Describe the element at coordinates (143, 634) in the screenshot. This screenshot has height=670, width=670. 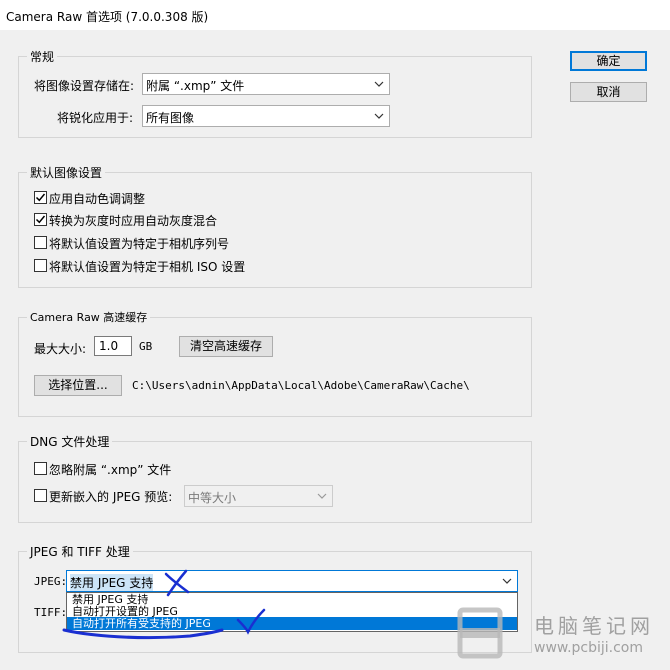
I see `underline-stroke` at that location.